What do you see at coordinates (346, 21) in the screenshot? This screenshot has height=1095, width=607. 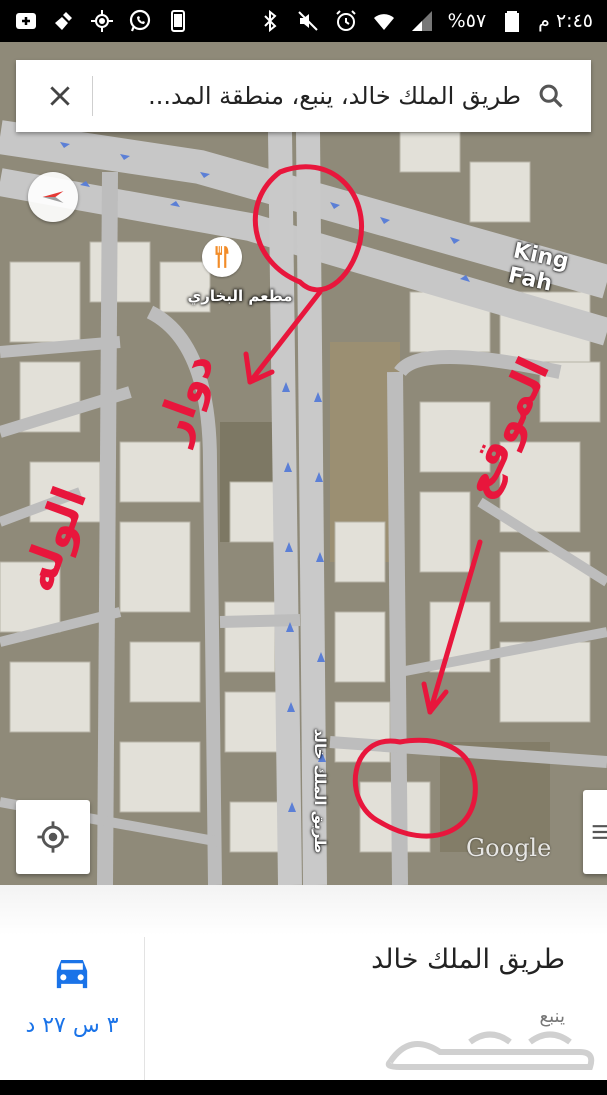 I see `alarm-icon` at bounding box center [346, 21].